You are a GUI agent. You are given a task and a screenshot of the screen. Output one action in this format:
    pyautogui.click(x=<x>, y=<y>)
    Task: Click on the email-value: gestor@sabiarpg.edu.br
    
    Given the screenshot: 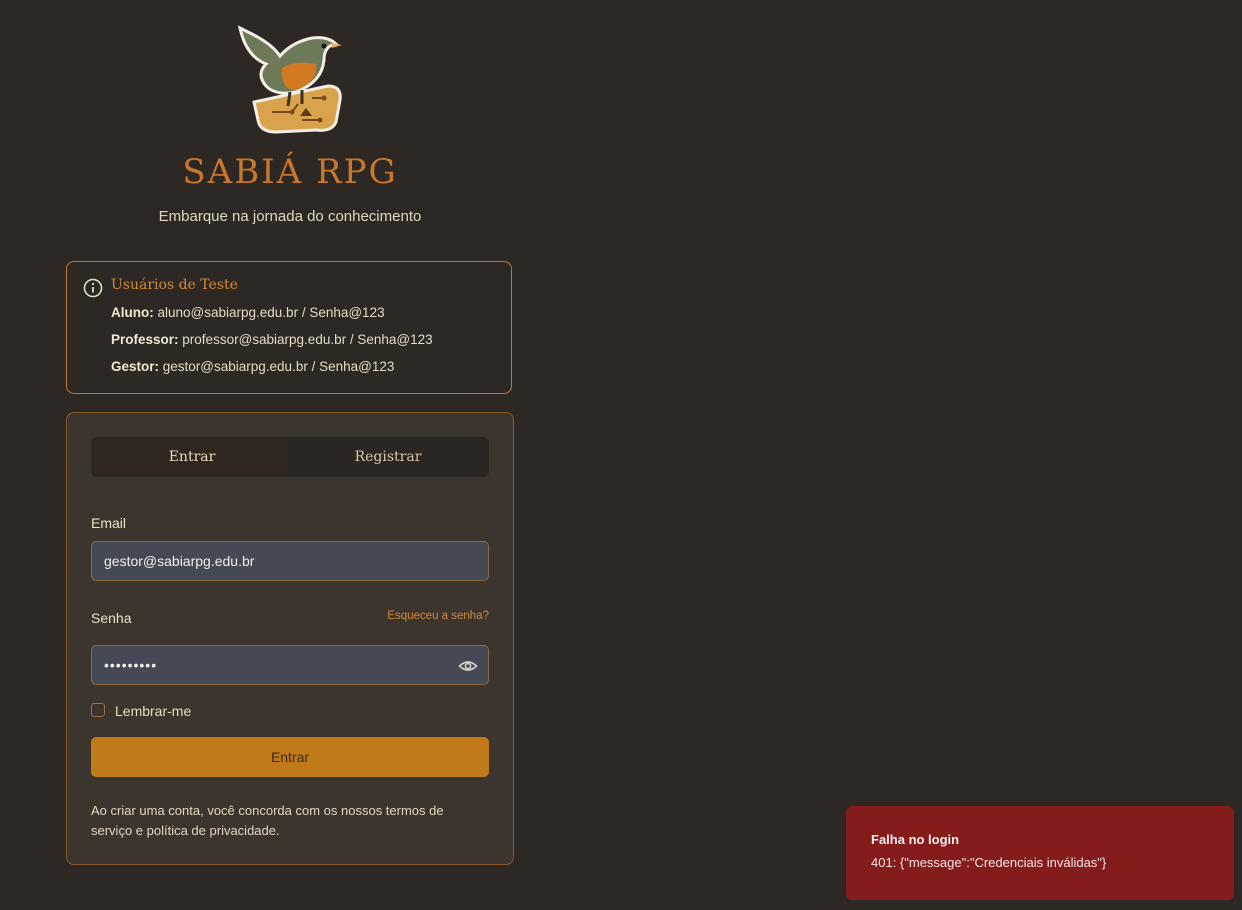 What is the action you would take?
    pyautogui.click(x=179, y=561)
    